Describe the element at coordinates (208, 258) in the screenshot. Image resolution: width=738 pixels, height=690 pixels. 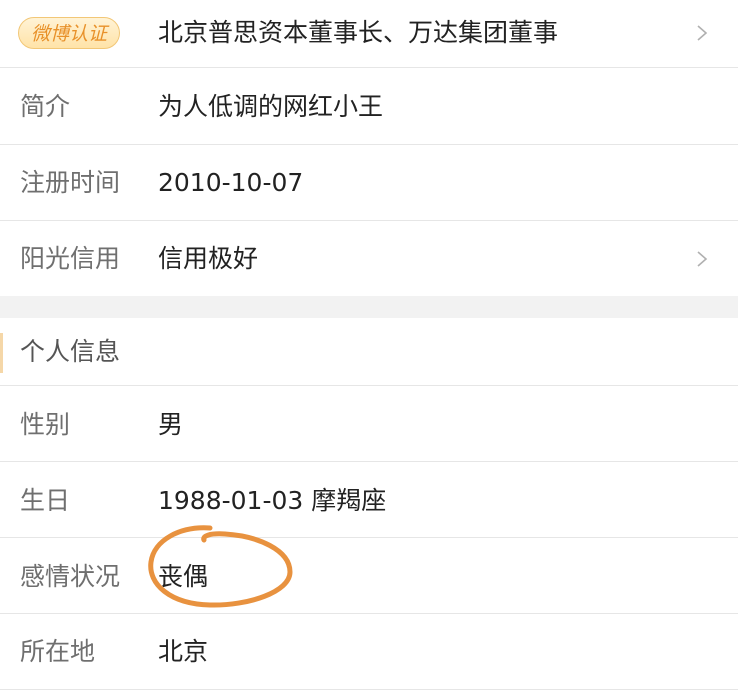
I see `credit-value: 信用极好` at that location.